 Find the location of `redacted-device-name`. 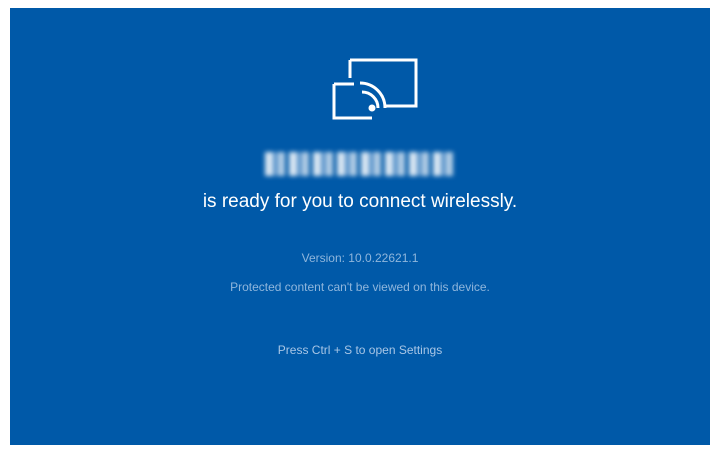

redacted-device-name is located at coordinates (360, 164).